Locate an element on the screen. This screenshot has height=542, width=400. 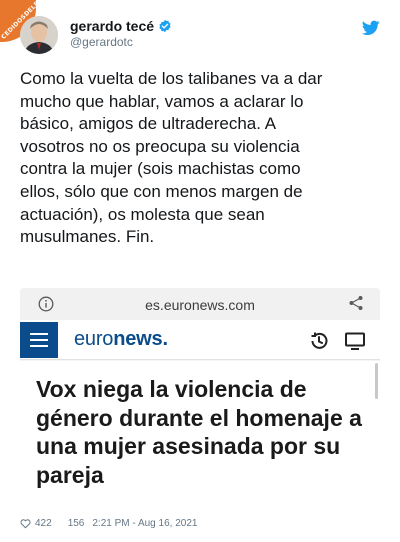
url-text: es.euronews.com is located at coordinates (200, 305).